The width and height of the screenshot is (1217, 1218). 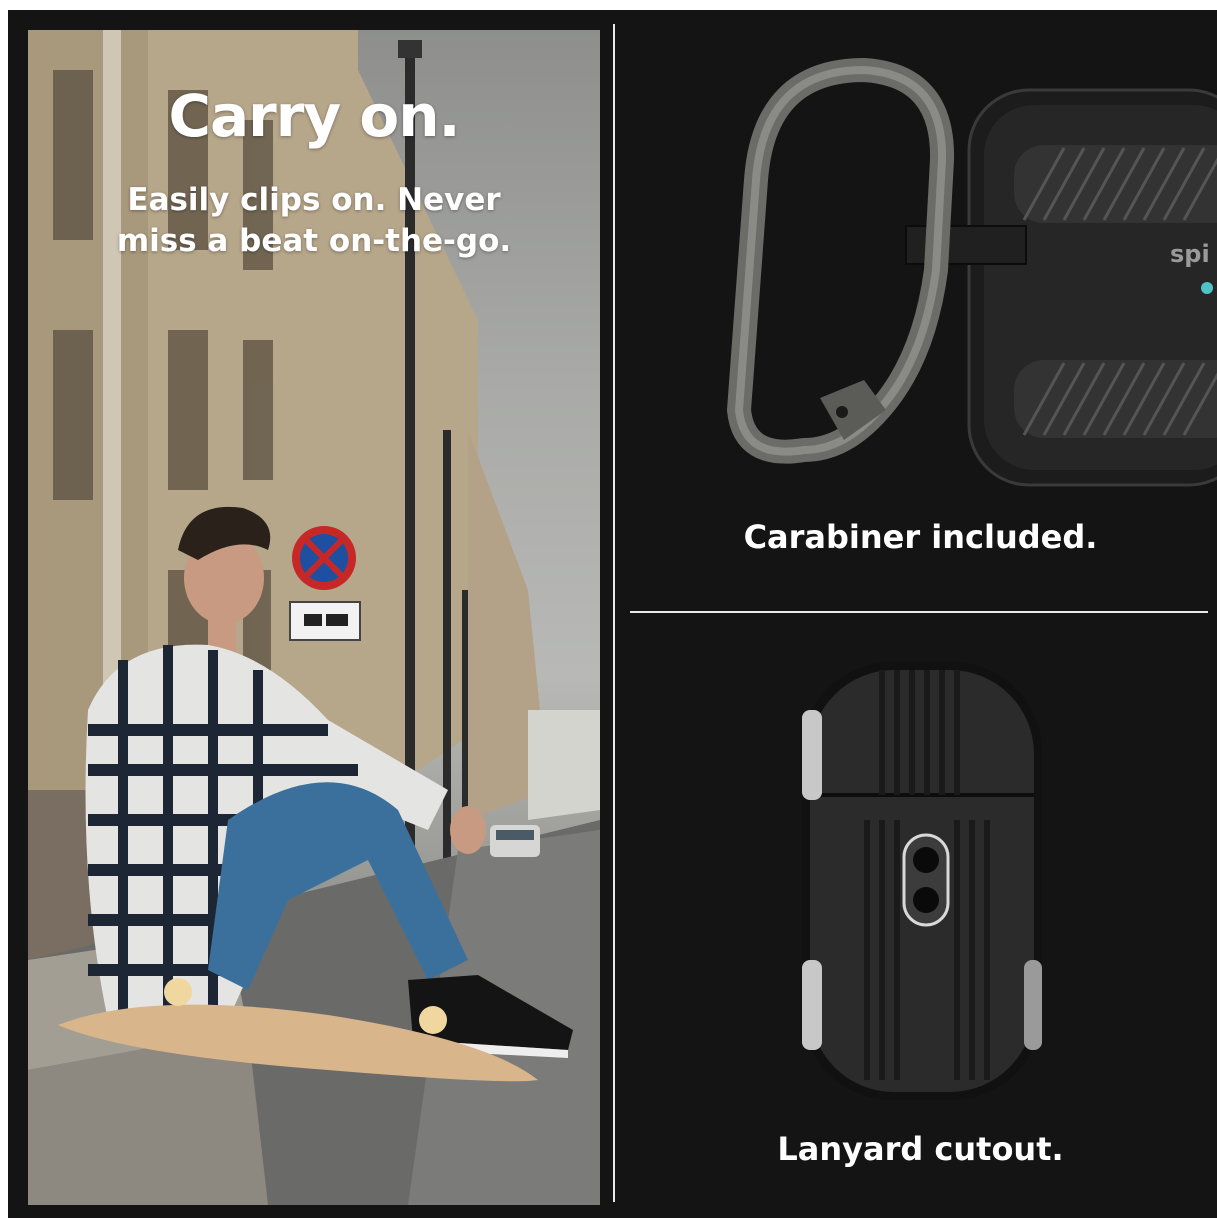 What do you see at coordinates (920, 1149) in the screenshot?
I see `caption-lanyard: Lanyard cutout.` at bounding box center [920, 1149].